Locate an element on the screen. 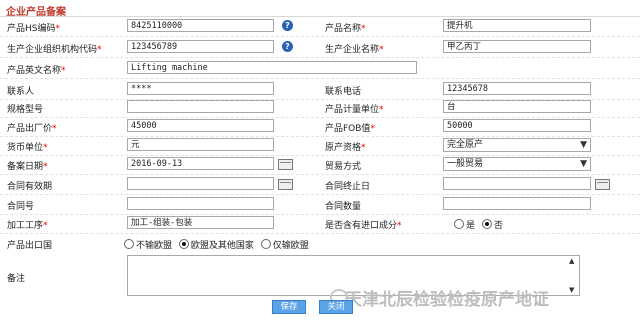 The height and width of the screenshot is (324, 640). close-button: 关闭 is located at coordinates (336, 307).